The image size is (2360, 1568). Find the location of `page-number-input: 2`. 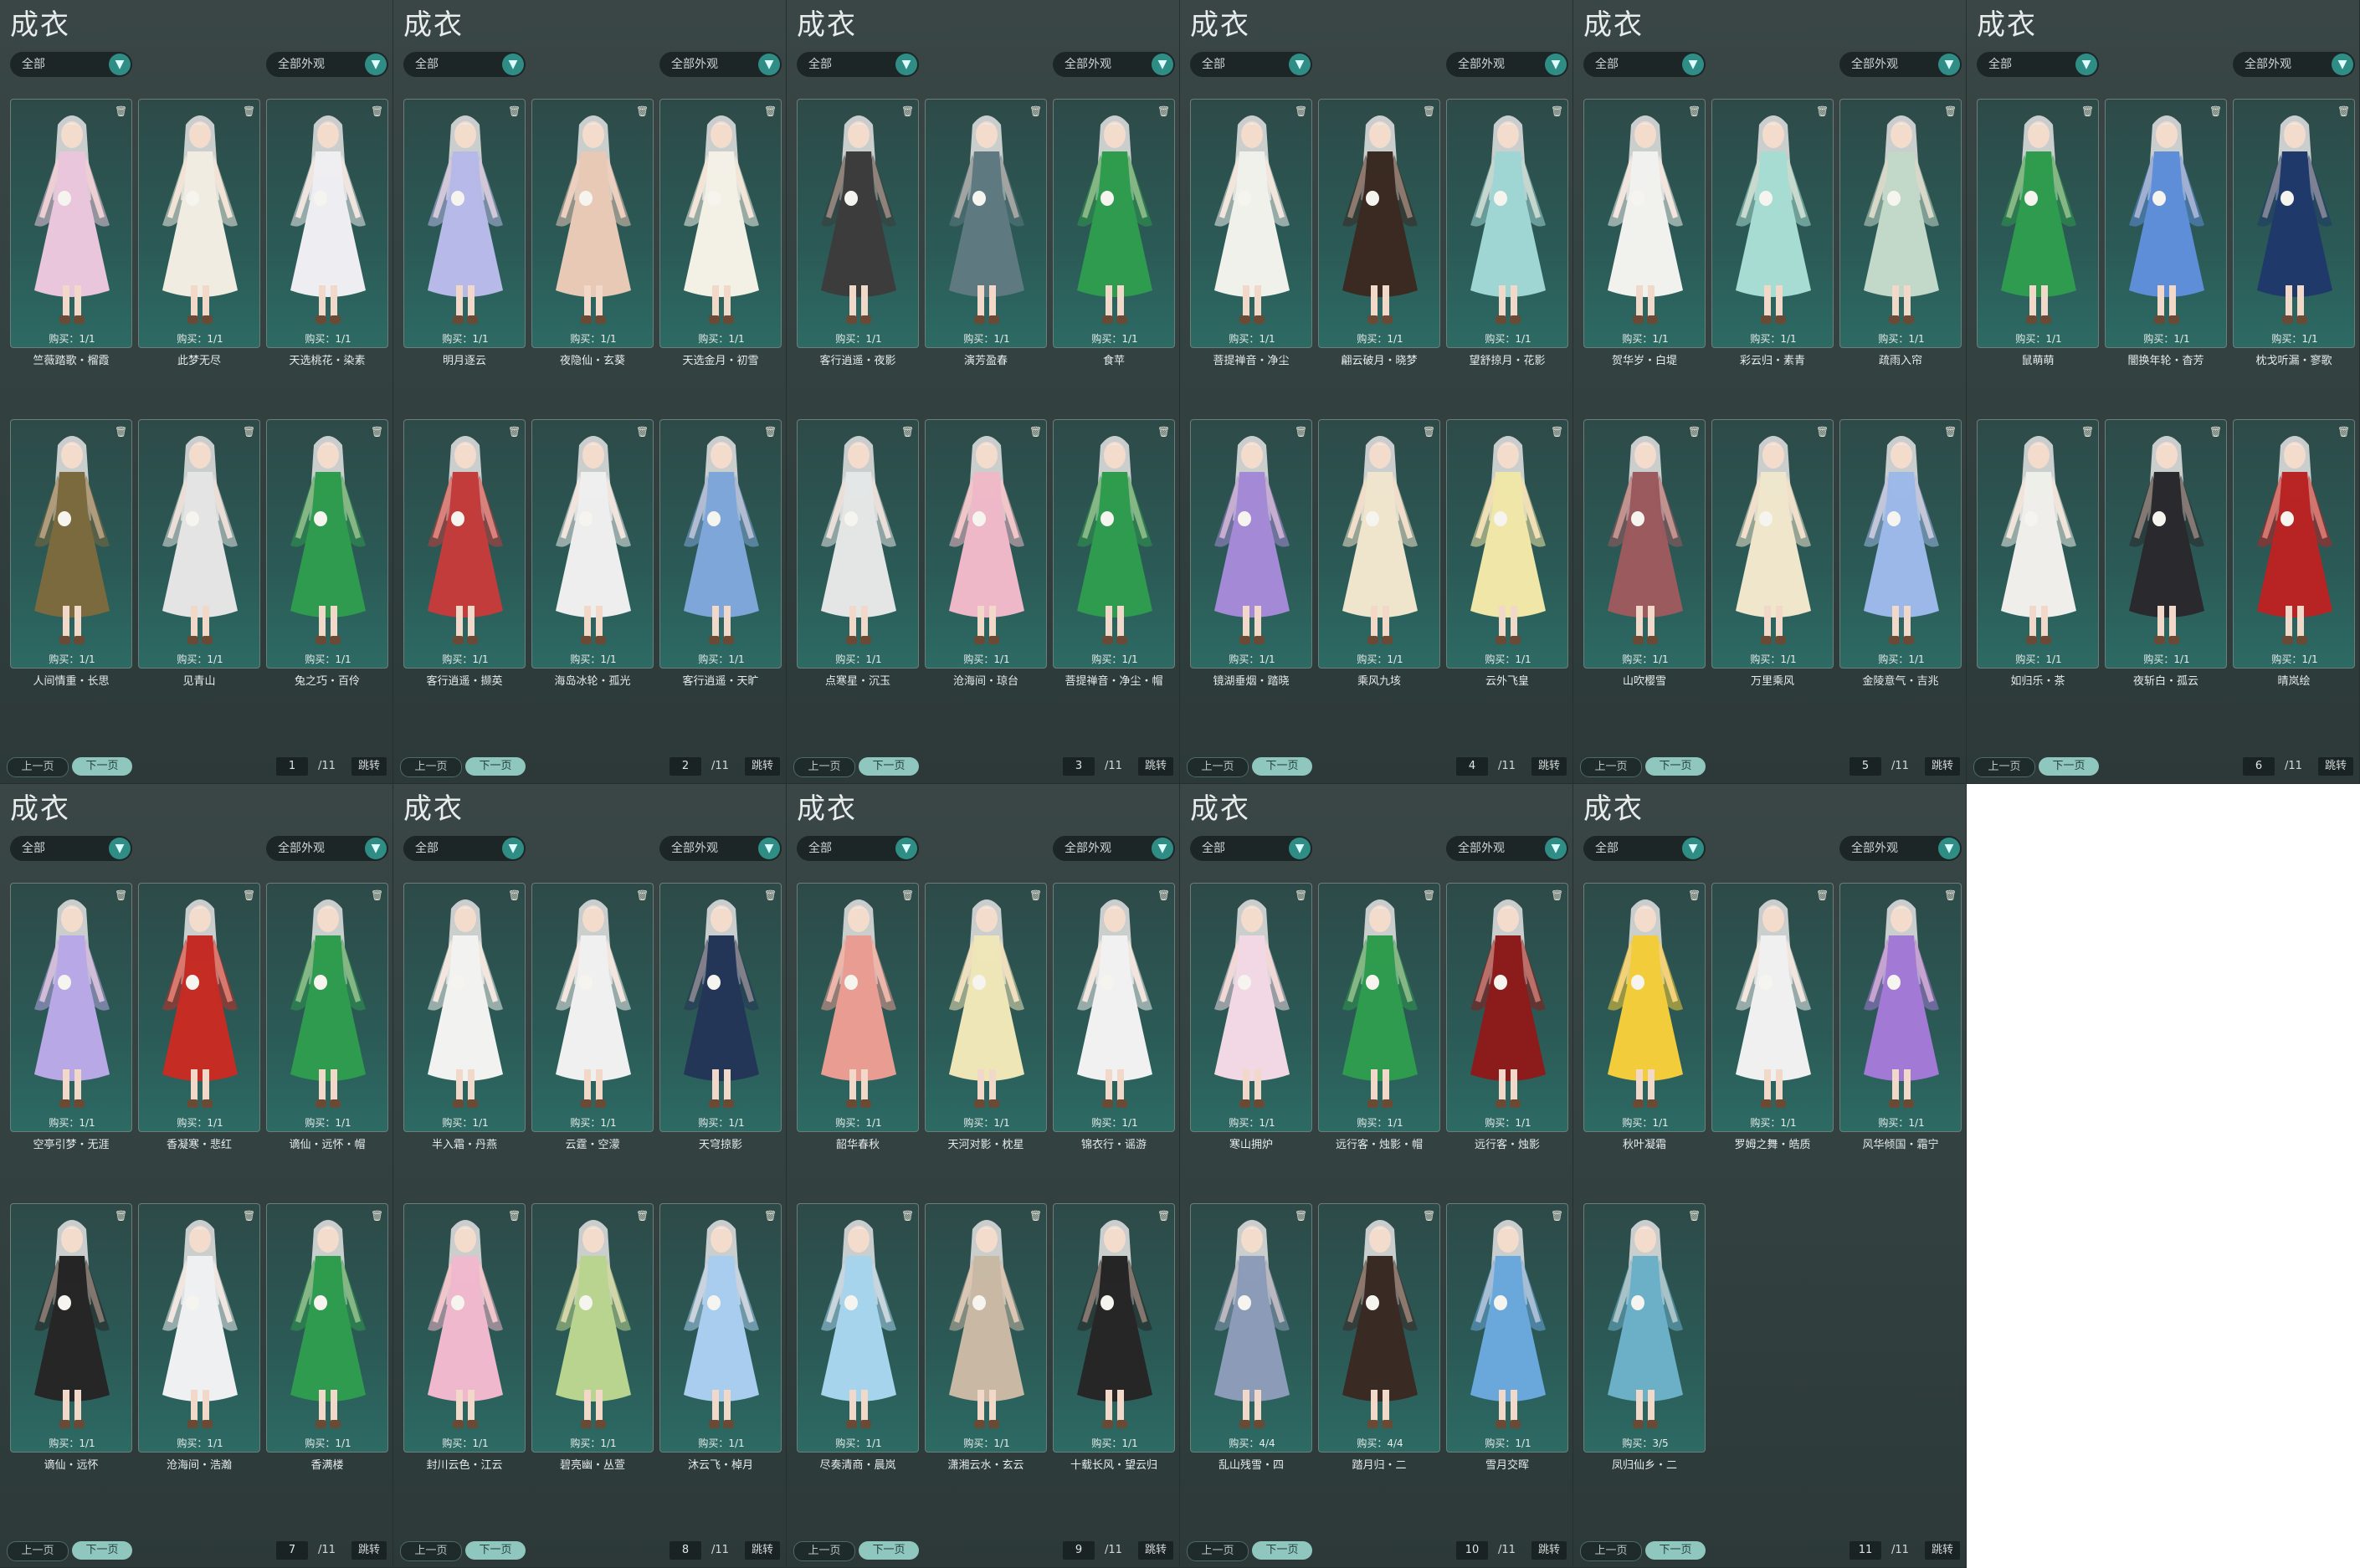

page-number-input: 2 is located at coordinates (685, 766).